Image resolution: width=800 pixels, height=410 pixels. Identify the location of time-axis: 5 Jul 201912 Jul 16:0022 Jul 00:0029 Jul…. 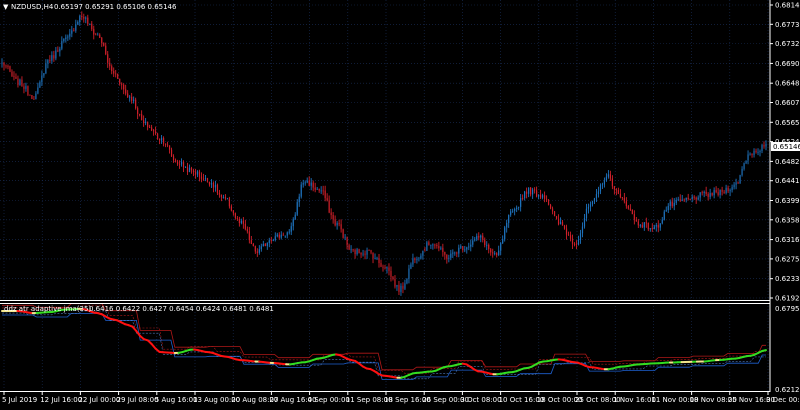
(401, 398).